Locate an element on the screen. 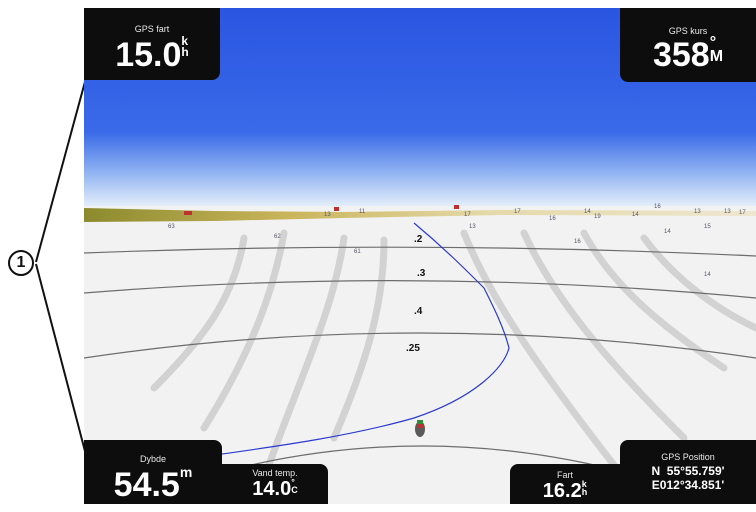 The width and height of the screenshot is (756, 512). svg-text: 63 is located at coordinates (171, 227).